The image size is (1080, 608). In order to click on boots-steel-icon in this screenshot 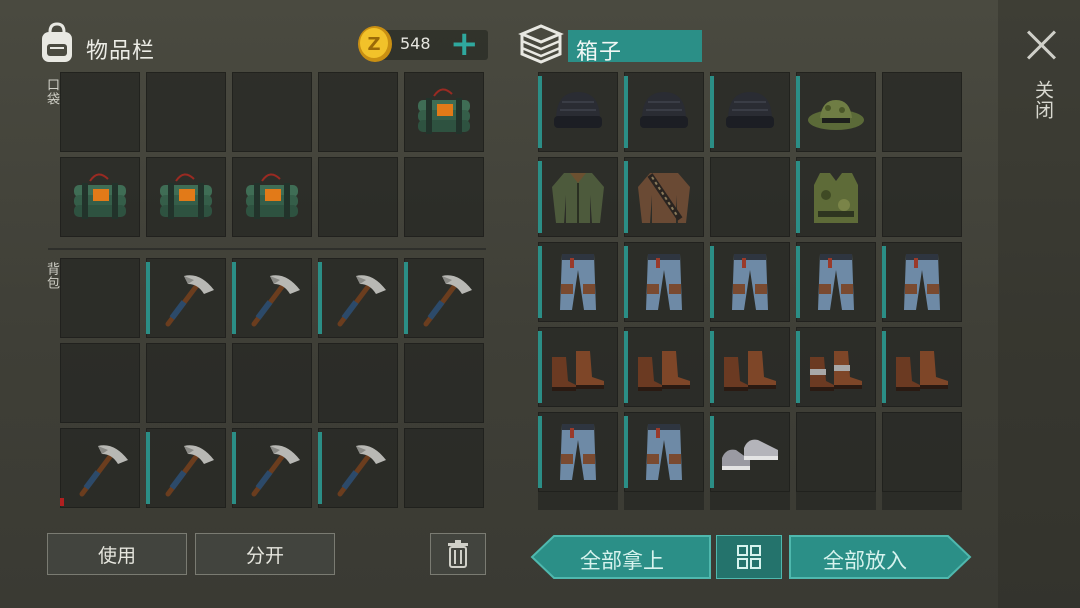, I will do `click(836, 367)`.